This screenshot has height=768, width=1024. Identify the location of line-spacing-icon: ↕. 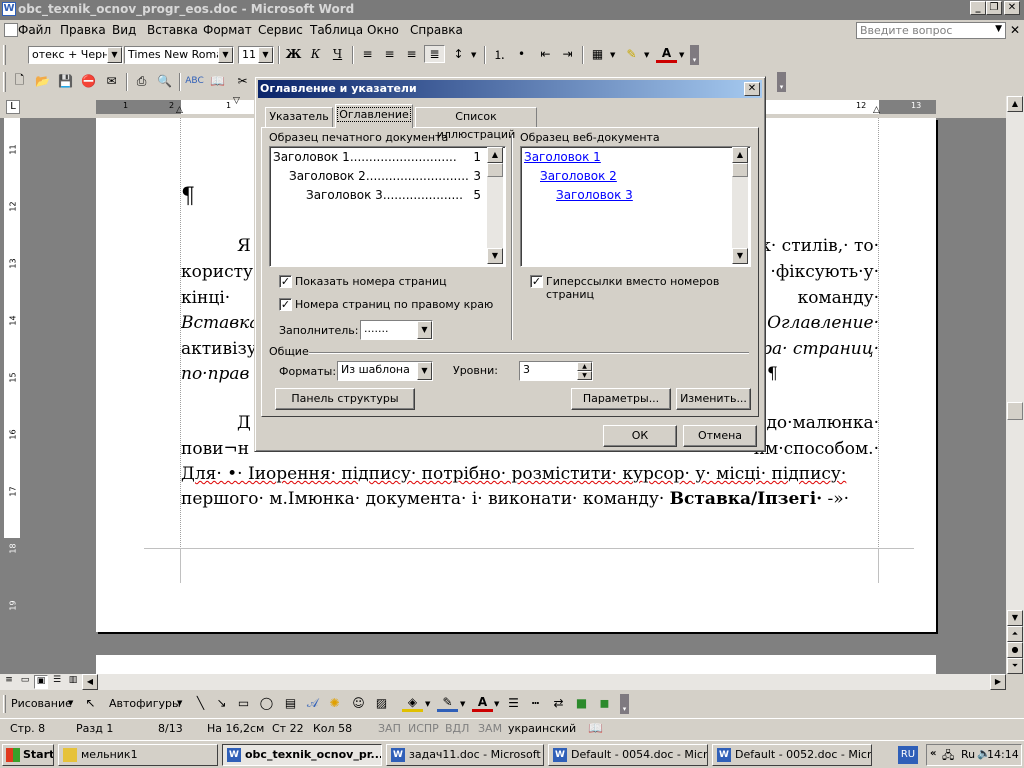
(458, 54).